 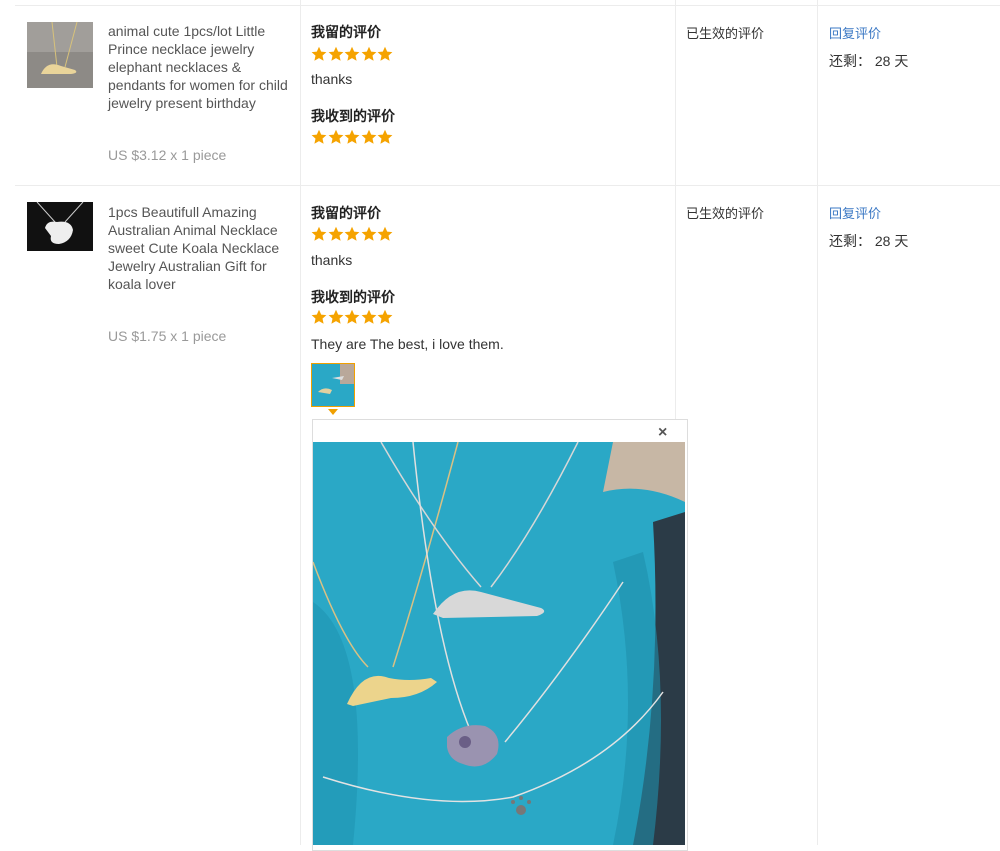 I want to click on photo-pointer-caret, so click(x=333, y=412).